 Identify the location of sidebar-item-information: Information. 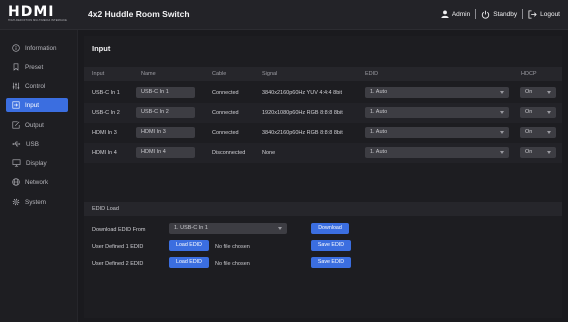
(37, 48).